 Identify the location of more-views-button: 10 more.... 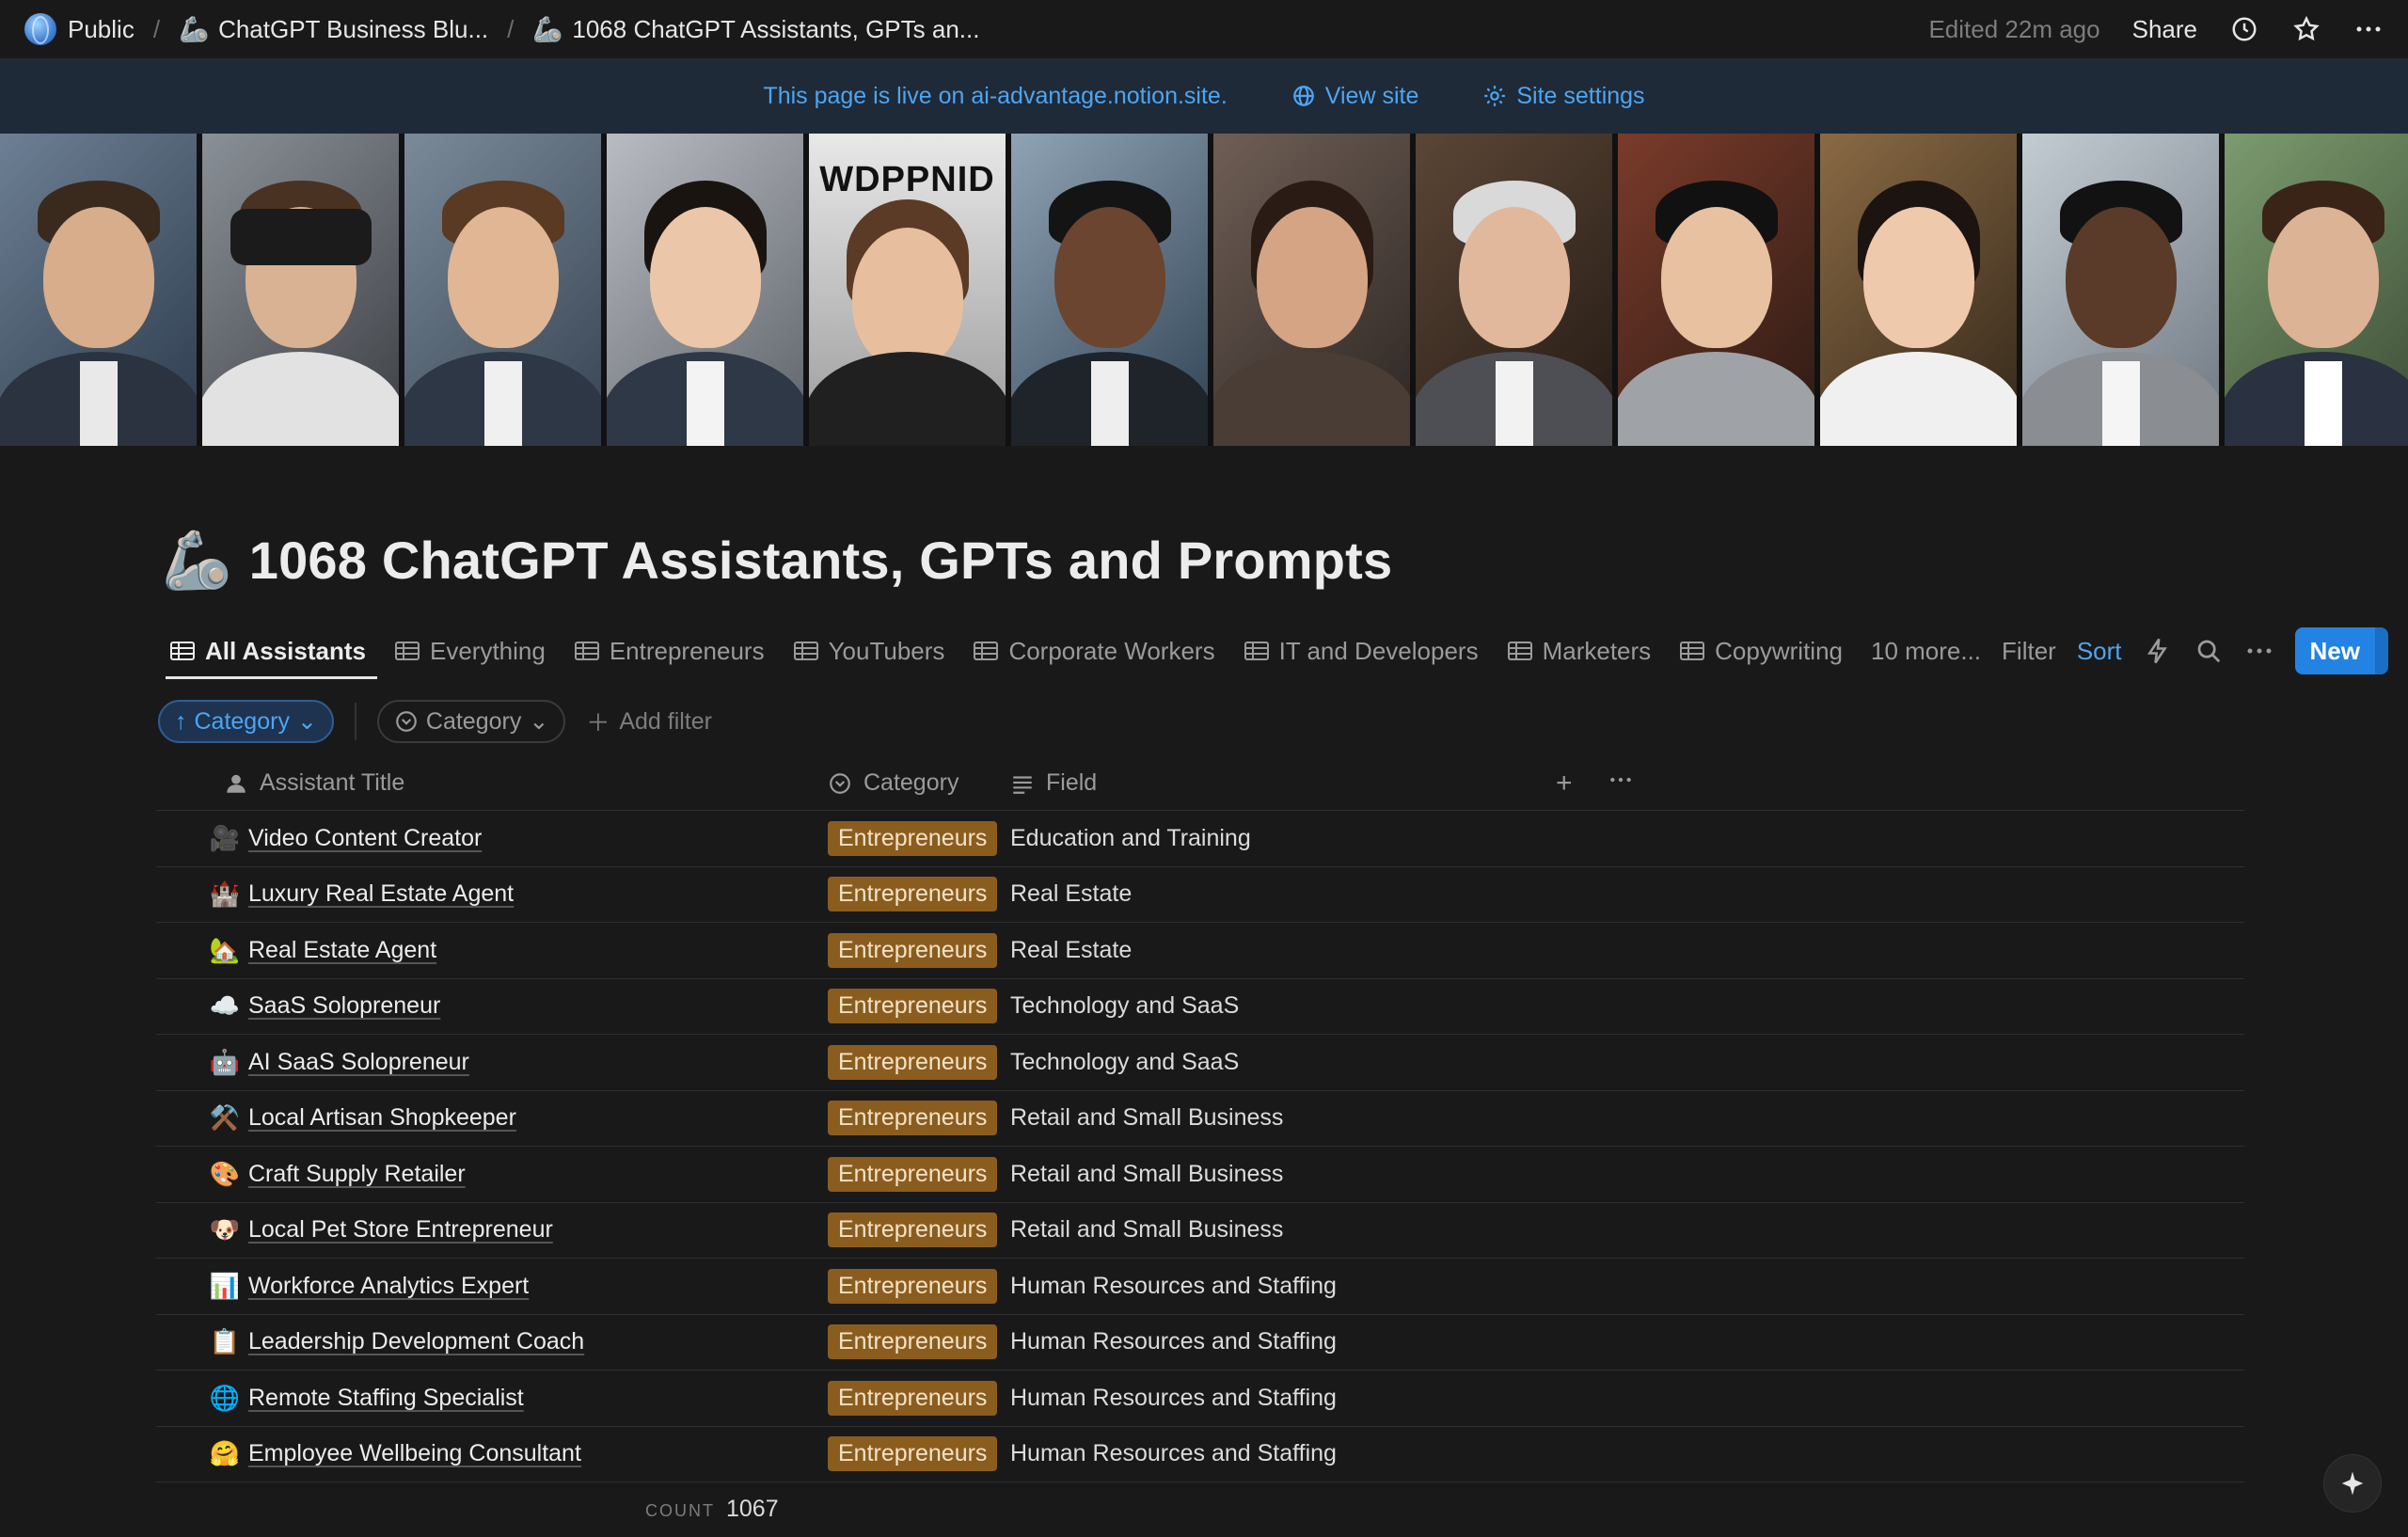
(1926, 651).